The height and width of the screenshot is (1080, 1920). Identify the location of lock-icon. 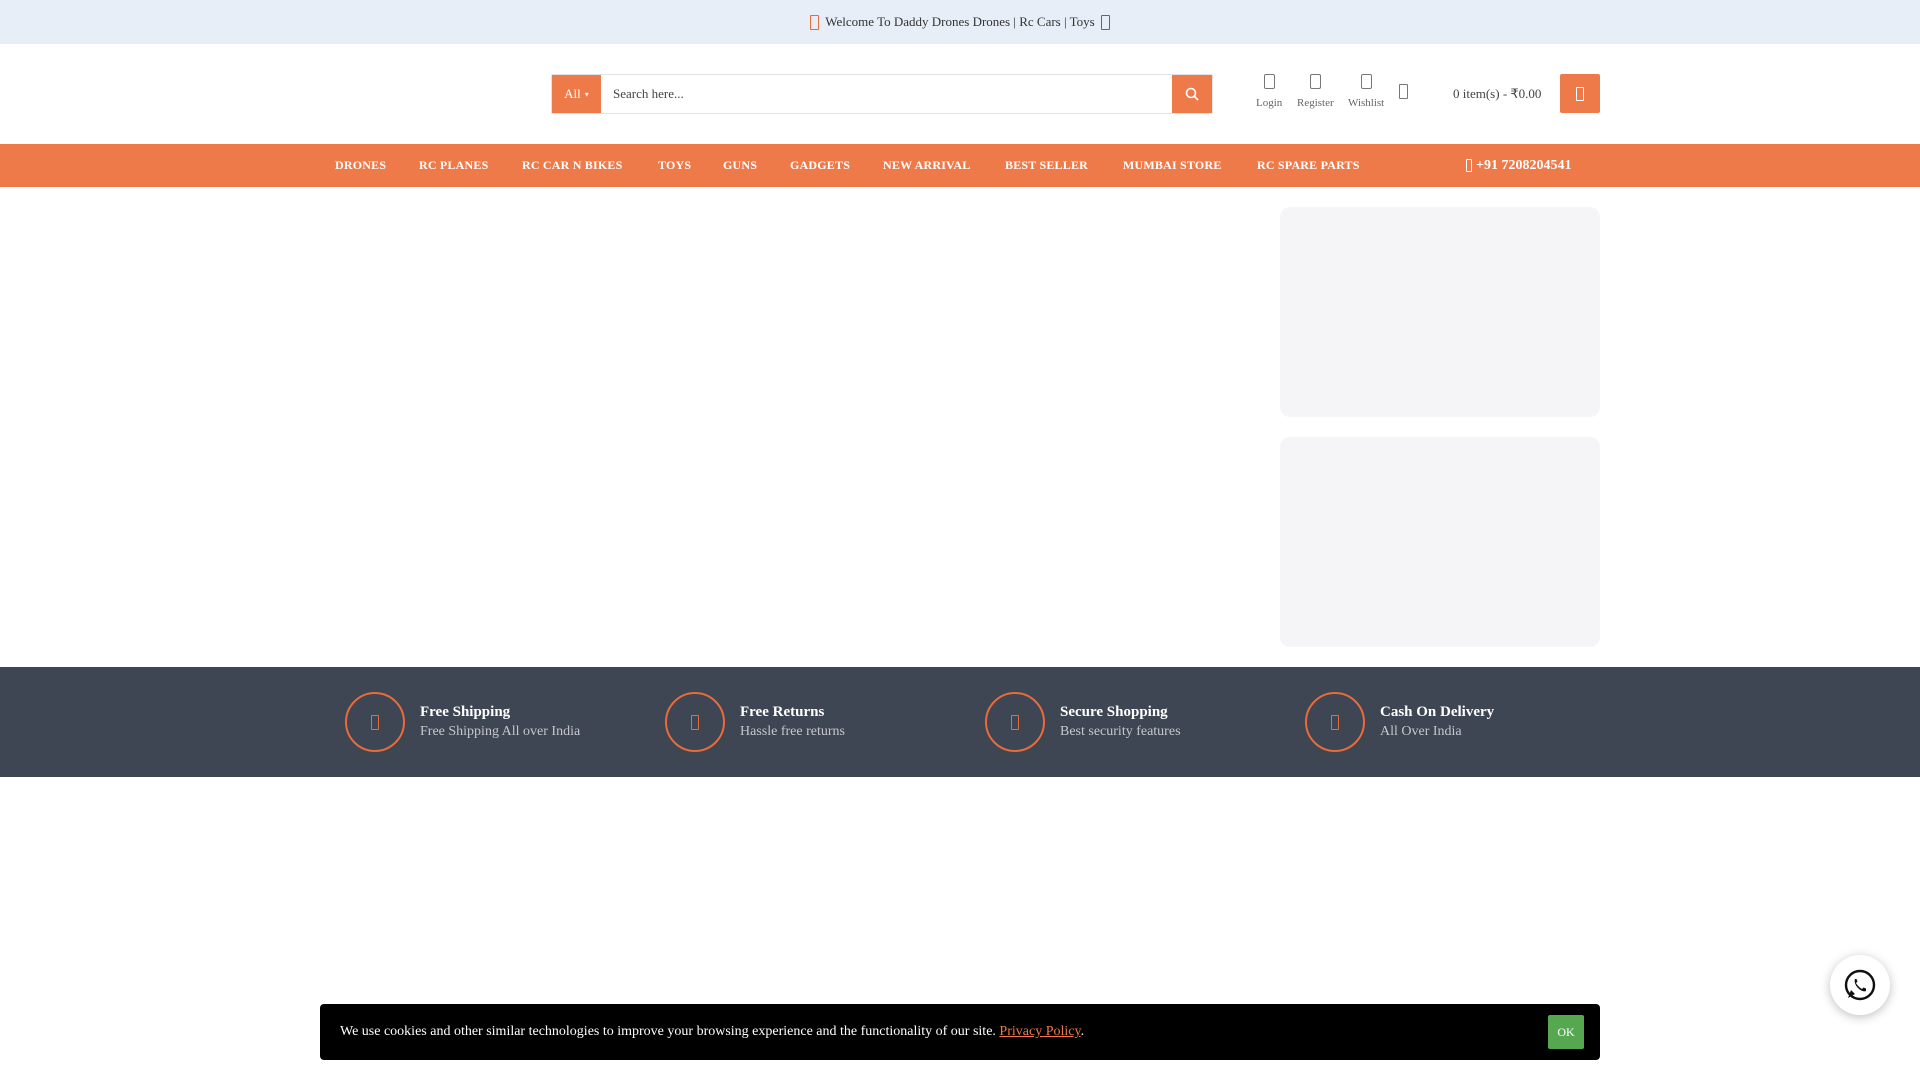
(1015, 722).